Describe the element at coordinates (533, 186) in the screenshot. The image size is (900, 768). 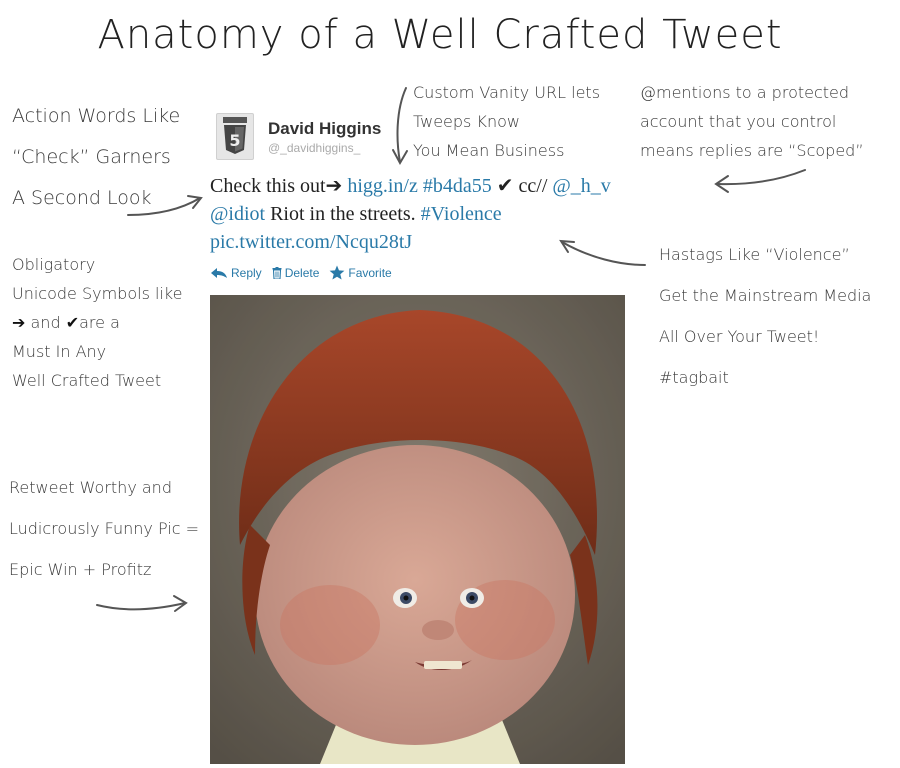
I see `tweet-word: cc//` at that location.